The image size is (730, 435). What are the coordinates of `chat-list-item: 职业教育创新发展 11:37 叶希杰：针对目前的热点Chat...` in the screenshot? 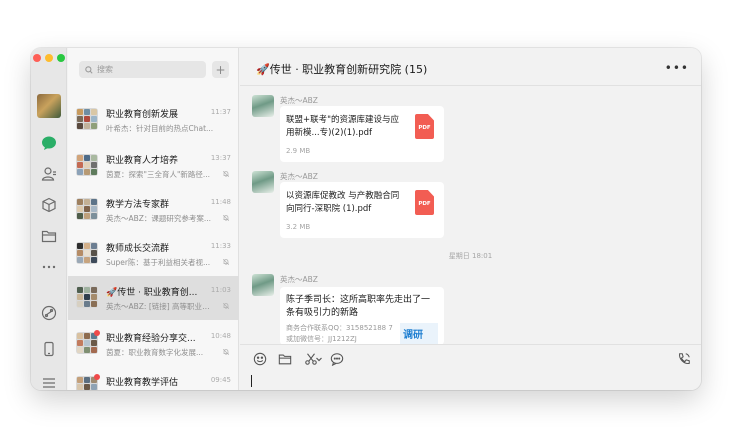 It's located at (153, 120).